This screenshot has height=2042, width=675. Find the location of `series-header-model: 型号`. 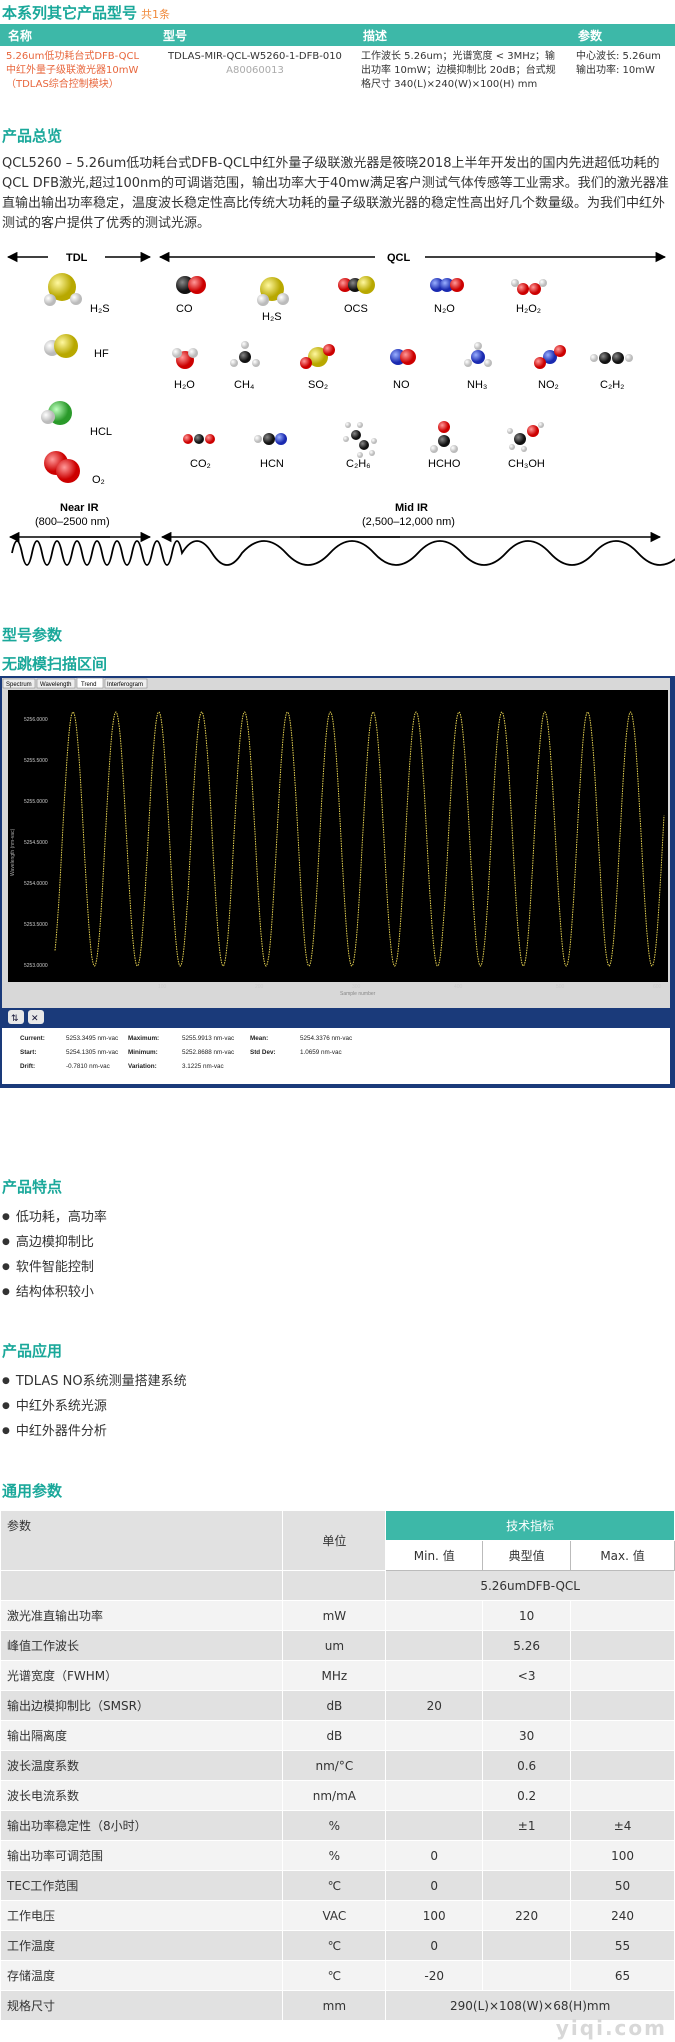

series-header-model: 型号 is located at coordinates (255, 35).